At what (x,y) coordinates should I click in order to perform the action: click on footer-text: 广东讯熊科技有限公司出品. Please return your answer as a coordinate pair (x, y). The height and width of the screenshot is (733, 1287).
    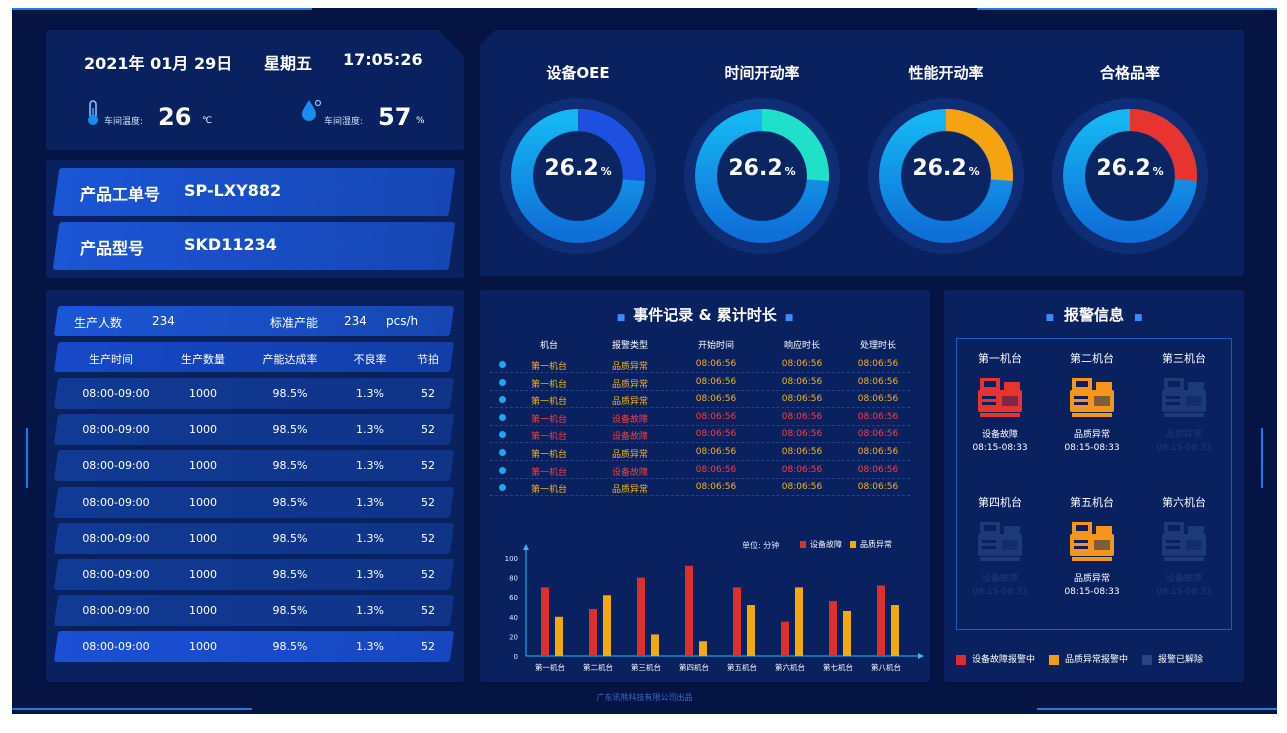
    Looking at the image, I should click on (644, 697).